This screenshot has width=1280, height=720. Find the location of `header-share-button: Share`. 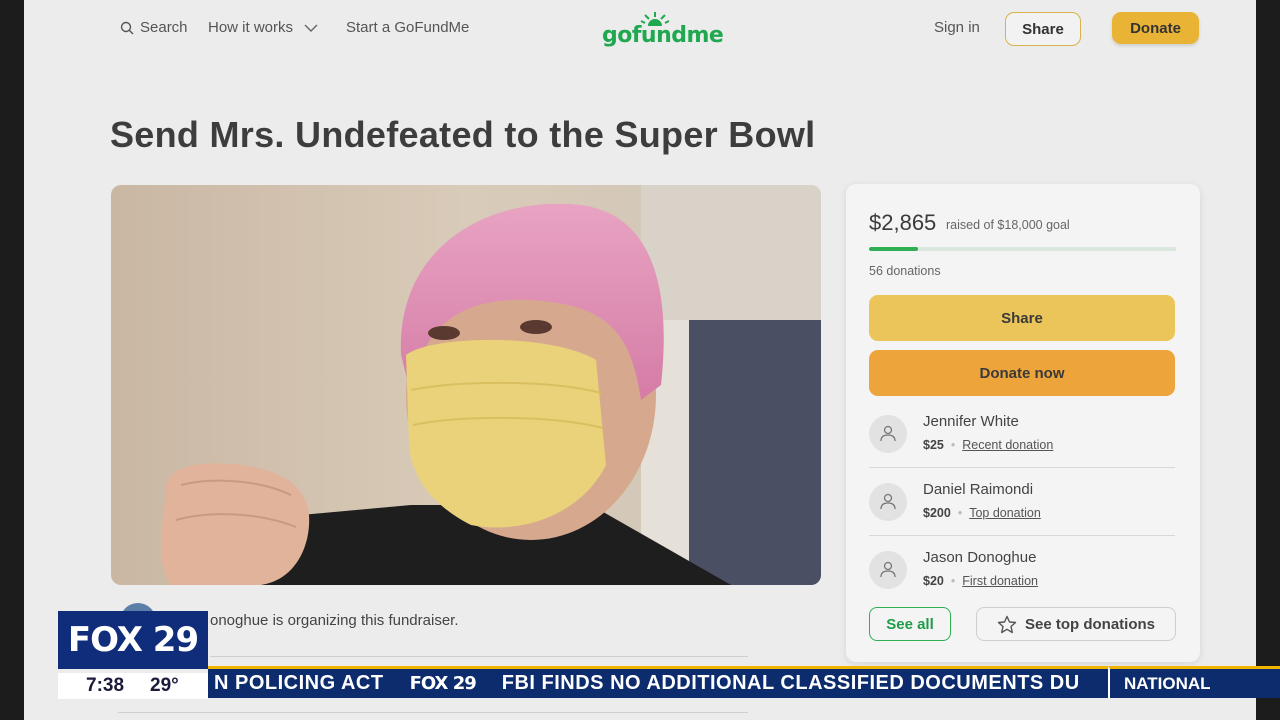

header-share-button: Share is located at coordinates (1043, 29).